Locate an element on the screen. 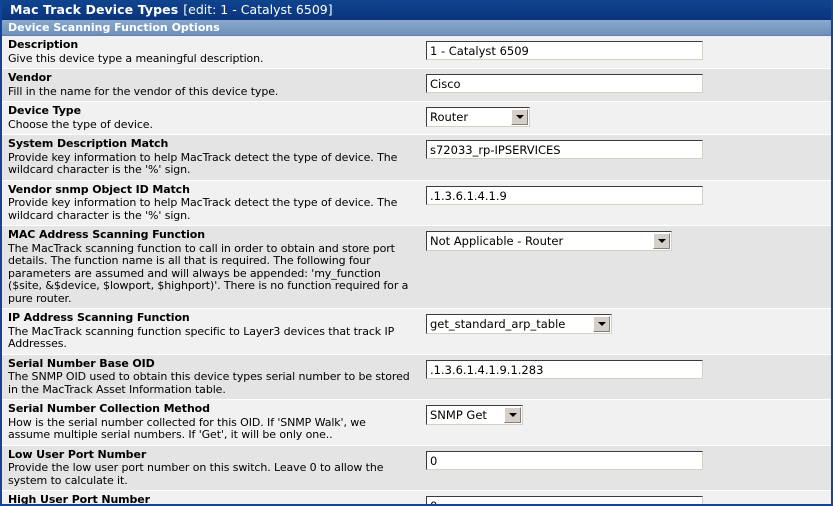 The image size is (833, 506). field-label-low-user-port-number: Low User Port Number is located at coordinates (77, 454).